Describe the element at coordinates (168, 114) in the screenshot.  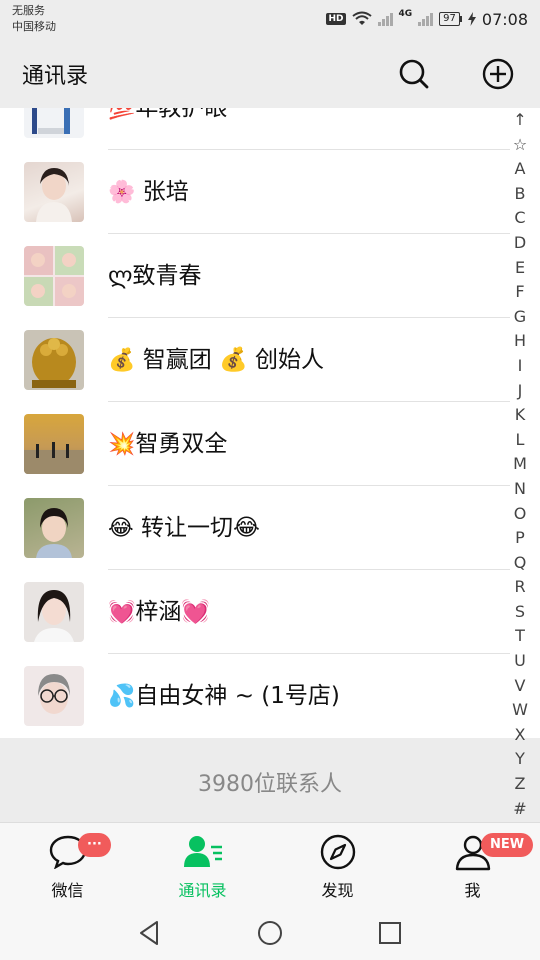
I see `contact-name: 💯年教护眼` at that location.